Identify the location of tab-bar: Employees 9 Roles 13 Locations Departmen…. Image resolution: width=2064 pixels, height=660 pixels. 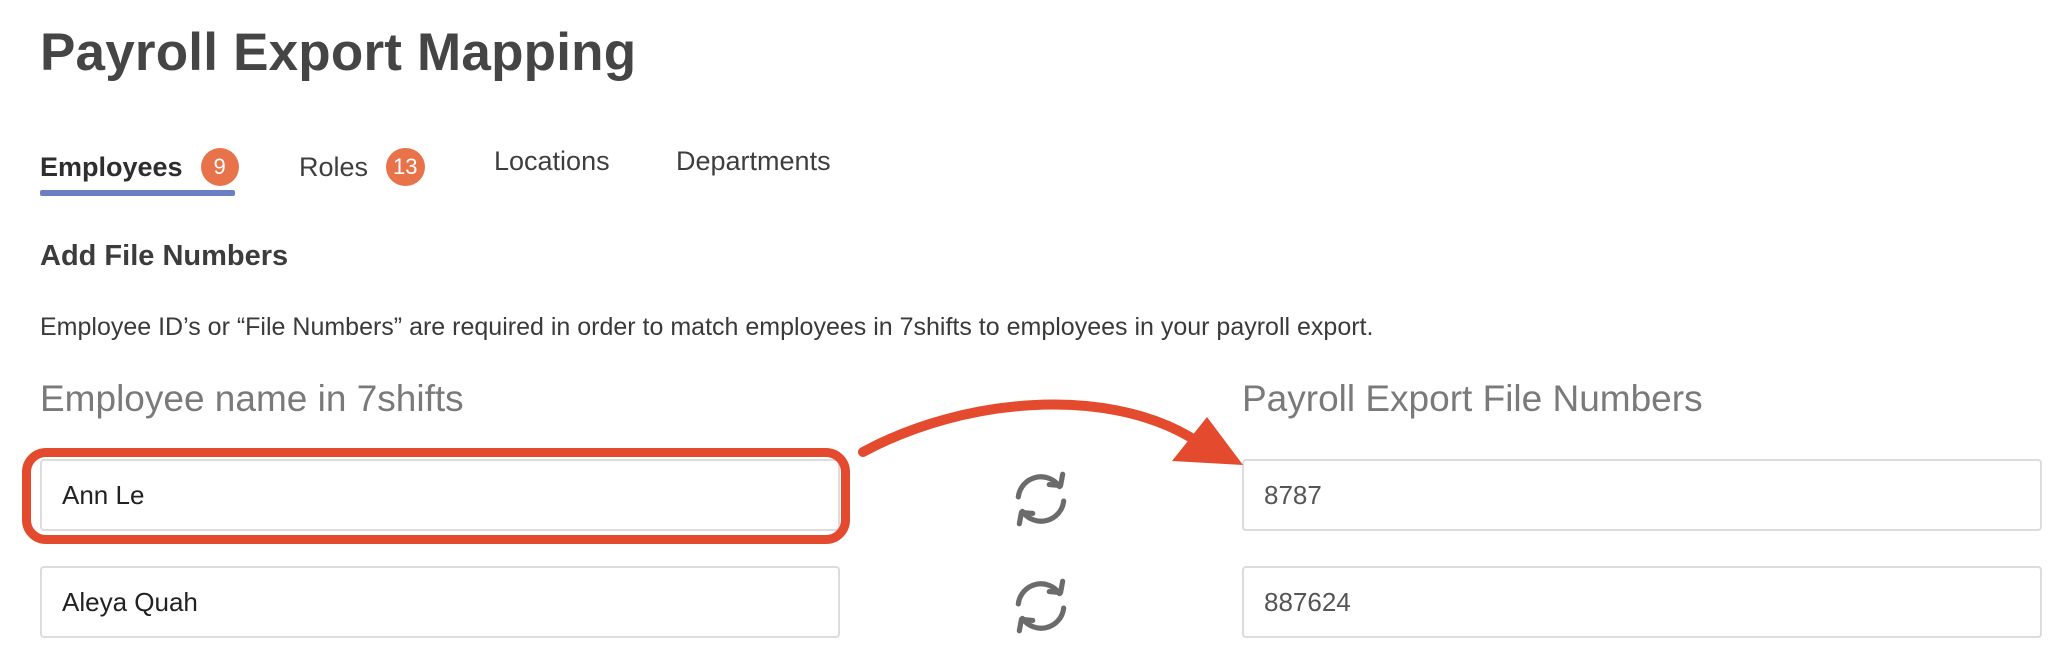
(540, 169).